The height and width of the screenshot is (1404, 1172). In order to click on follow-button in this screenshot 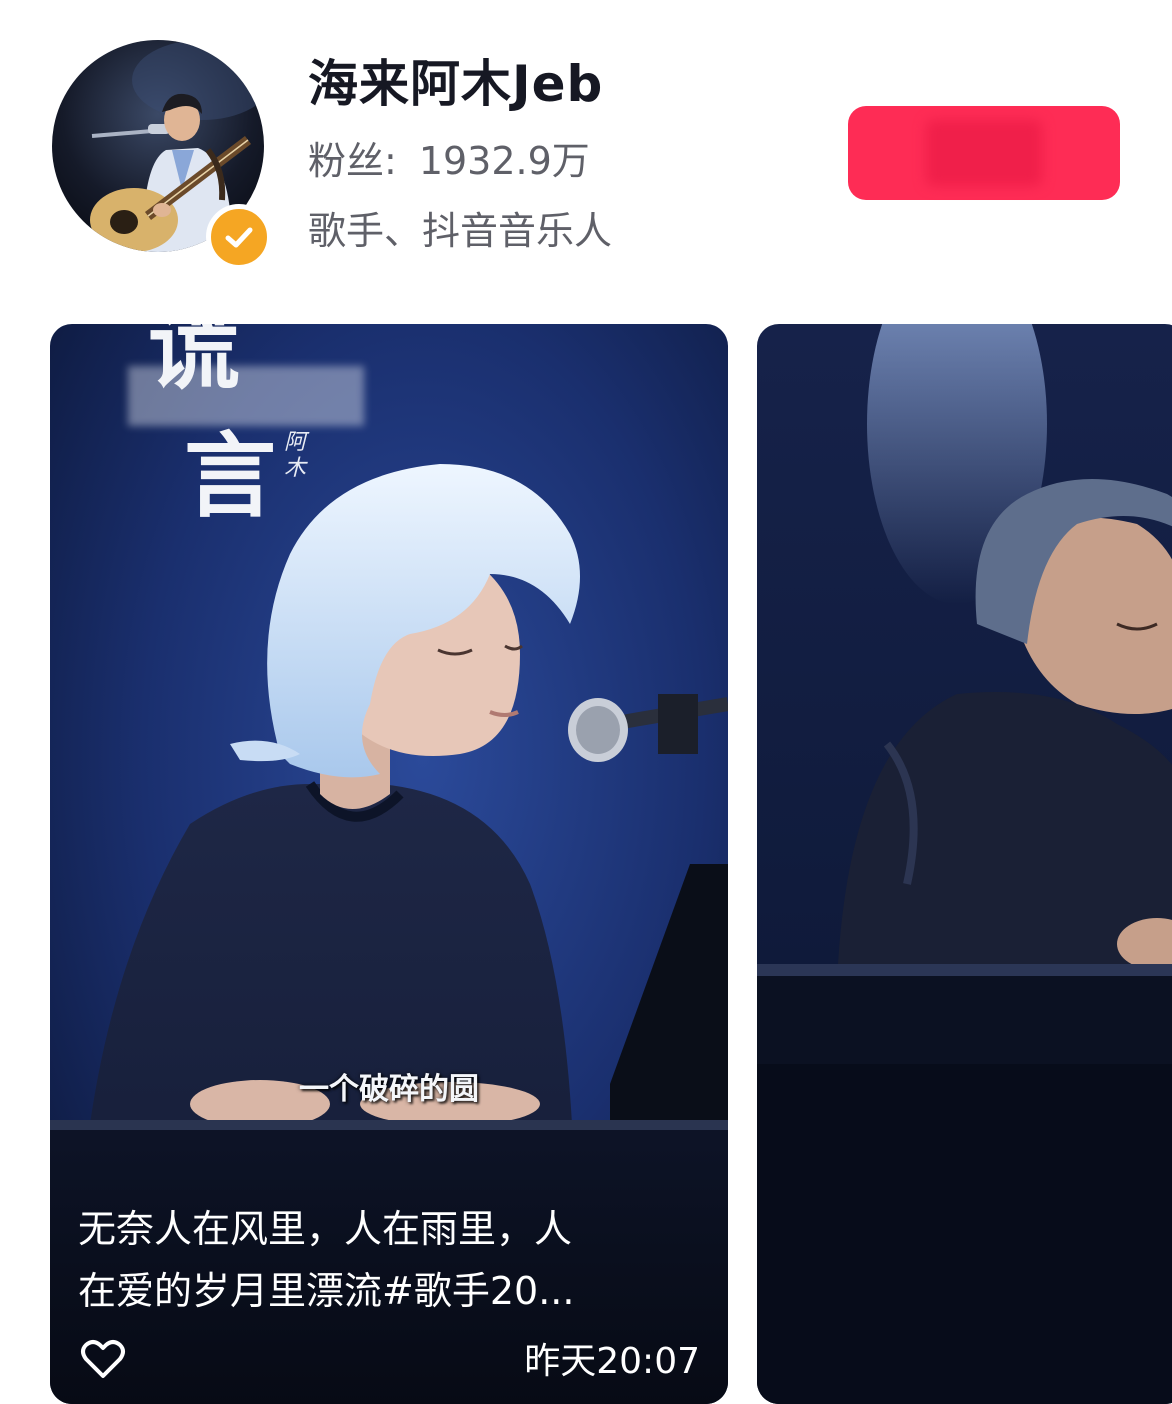, I will do `click(984, 153)`.